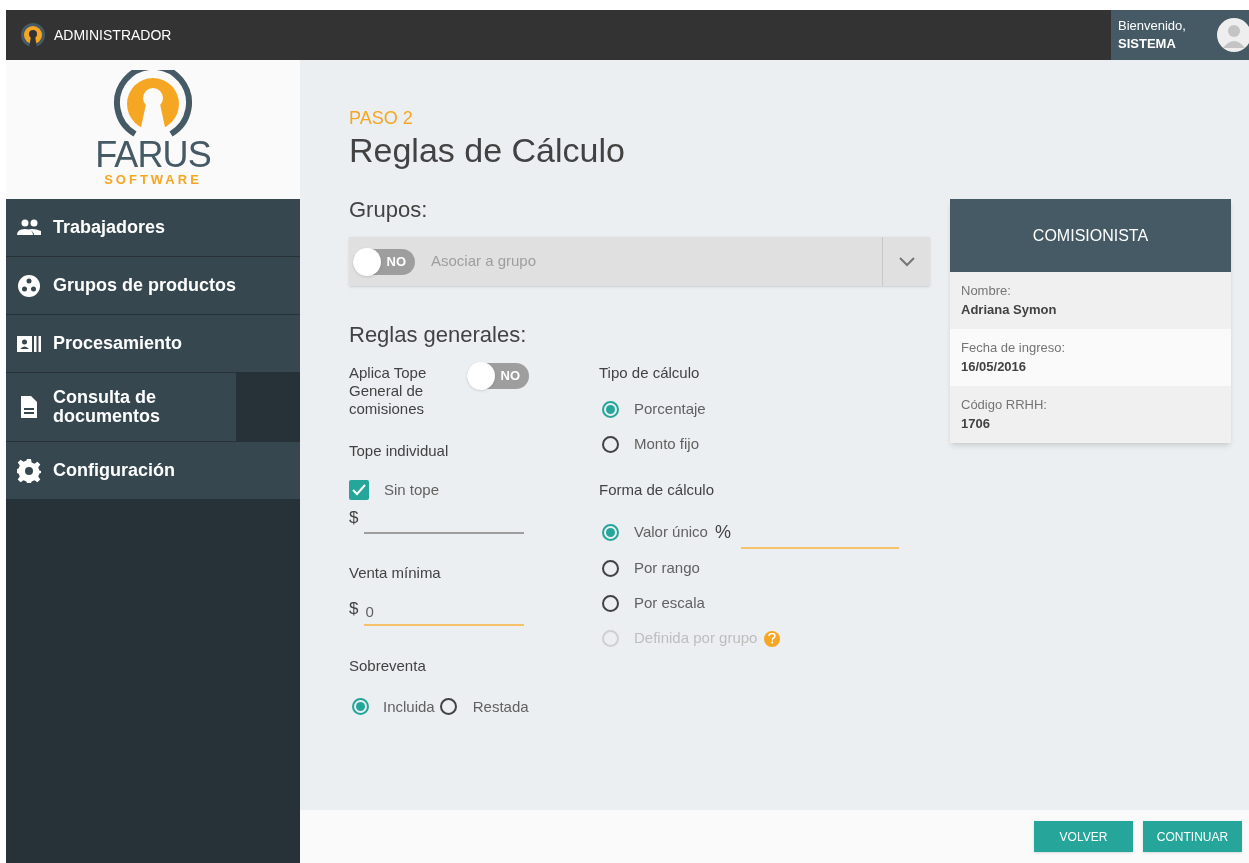  I want to click on logo-tagline: SOFTWARE, so click(153, 180).